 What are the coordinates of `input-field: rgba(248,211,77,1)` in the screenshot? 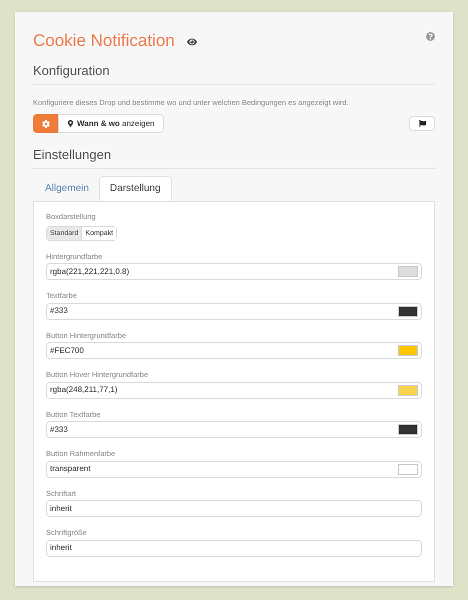 It's located at (234, 390).